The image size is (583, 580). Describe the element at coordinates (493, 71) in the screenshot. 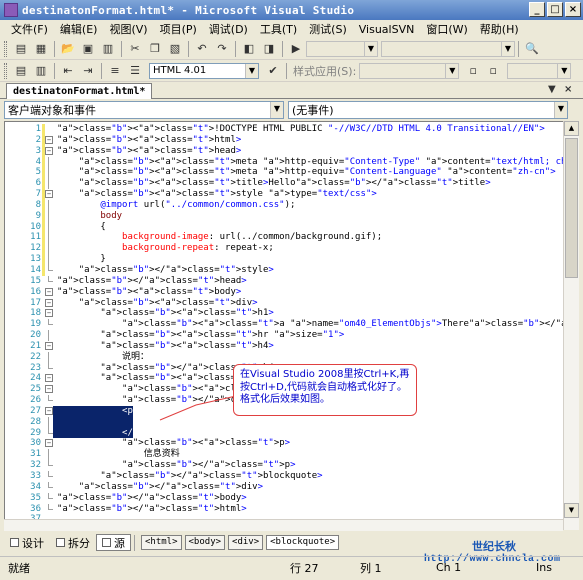

I see `attach-style-icon: ▫` at that location.